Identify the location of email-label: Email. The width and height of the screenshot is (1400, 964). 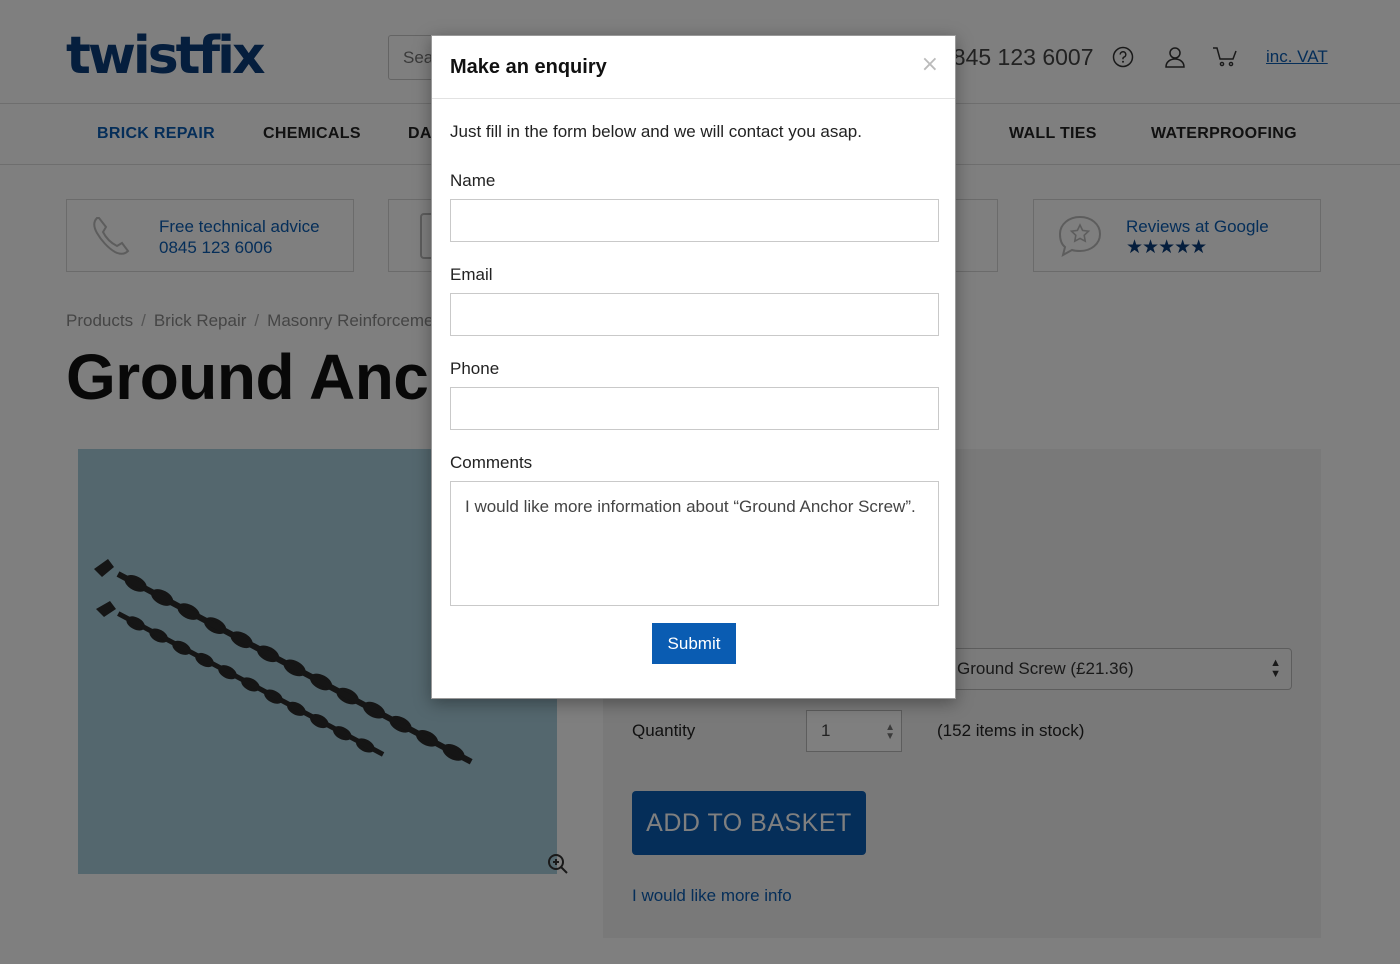
(471, 274).